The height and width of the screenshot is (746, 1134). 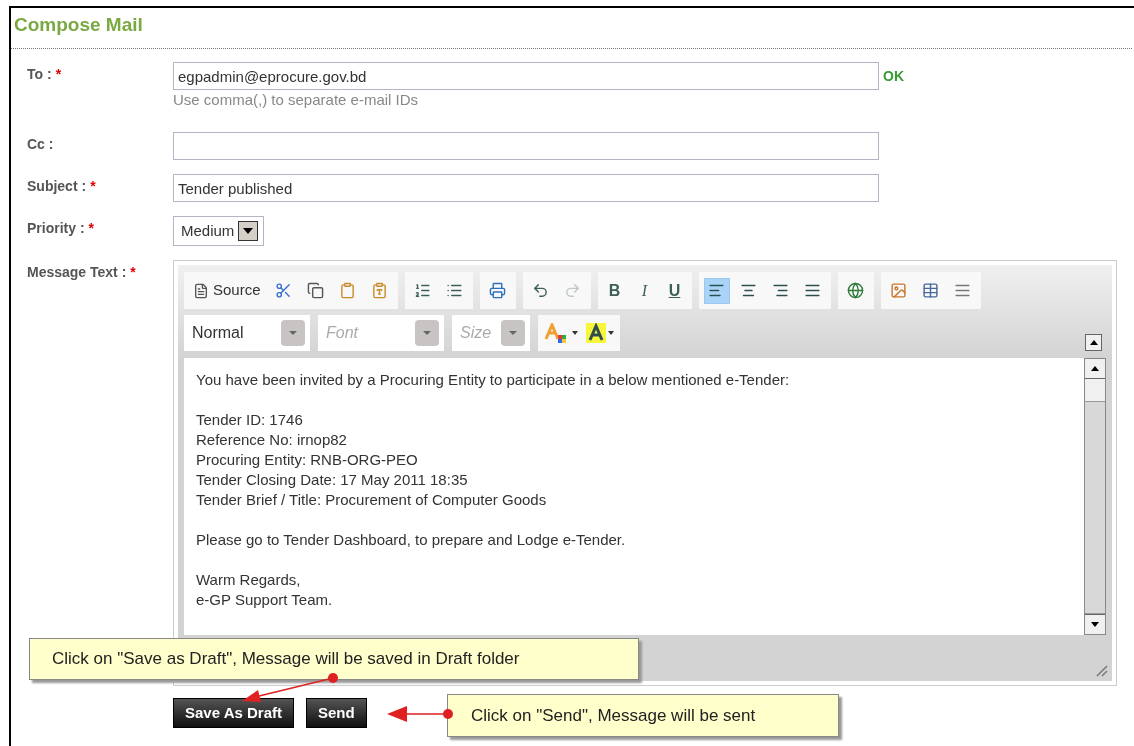 What do you see at coordinates (227, 290) in the screenshot?
I see `source-button: Source` at bounding box center [227, 290].